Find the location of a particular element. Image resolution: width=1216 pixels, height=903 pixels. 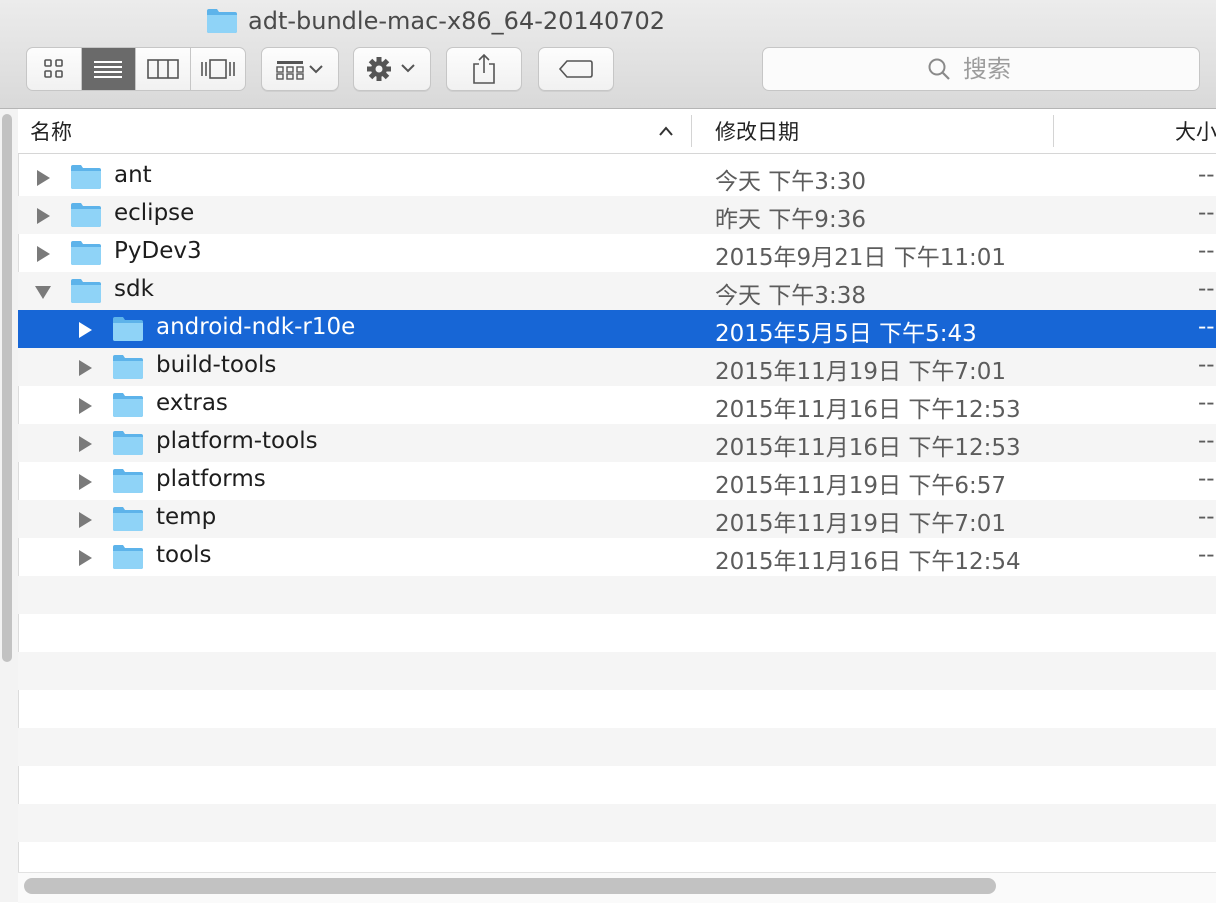

column-header-size: 大小 is located at coordinates (1195, 131).